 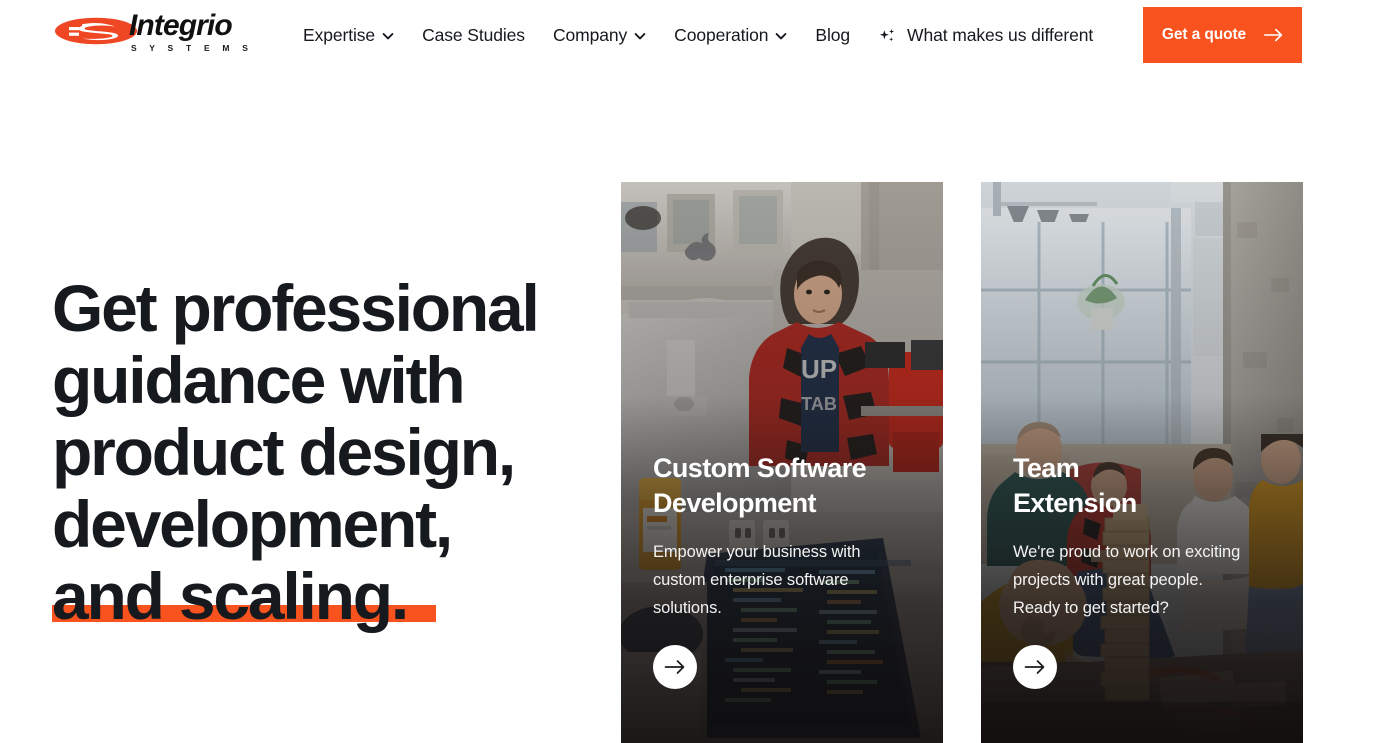 I want to click on headline-line-5: and scaling., so click(x=322, y=596).